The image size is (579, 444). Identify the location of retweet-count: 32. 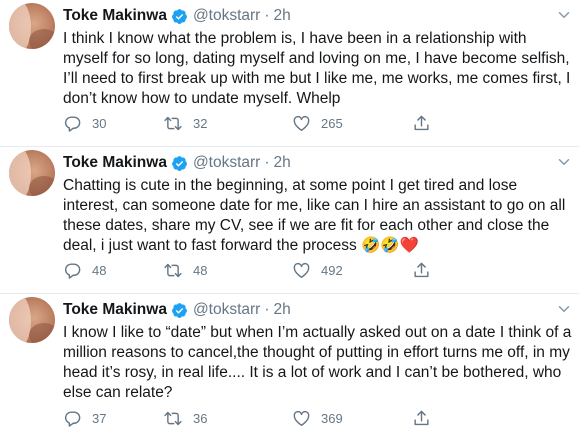
(200, 123).